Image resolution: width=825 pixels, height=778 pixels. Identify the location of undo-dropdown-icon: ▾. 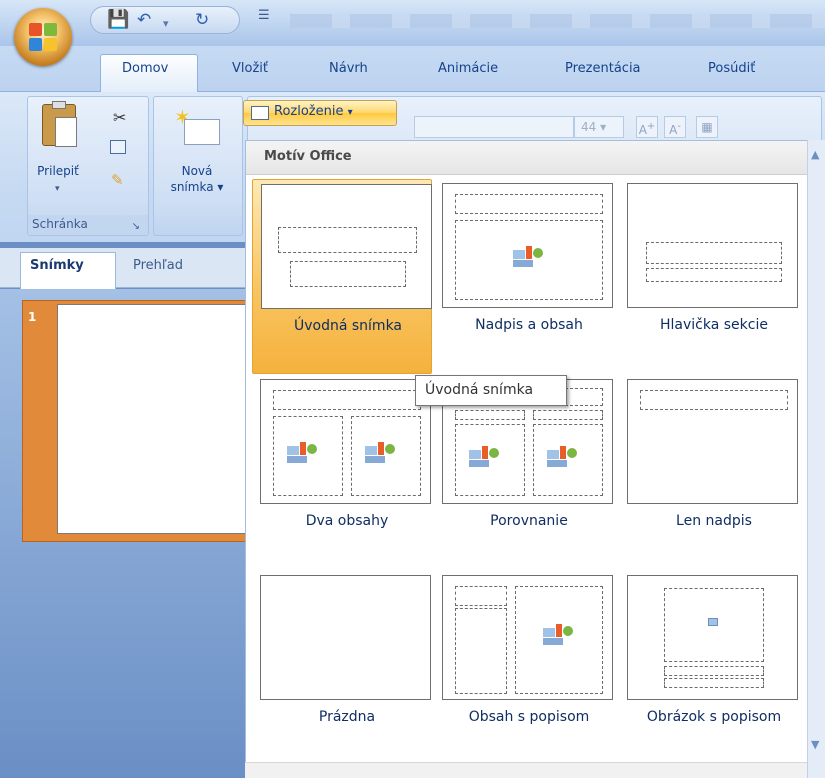
(166, 24).